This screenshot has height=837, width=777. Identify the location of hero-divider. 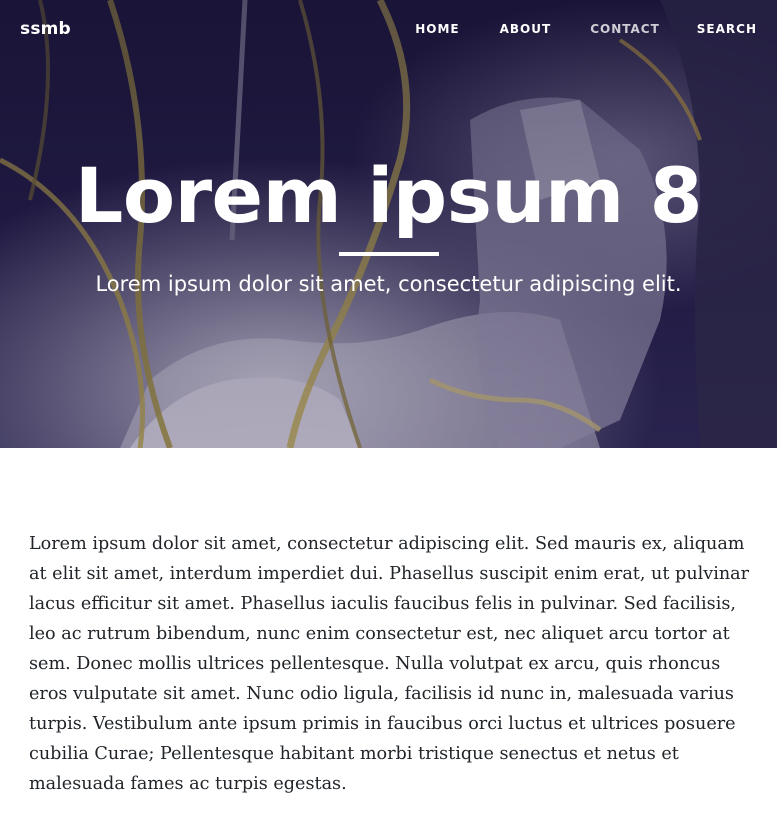
(388, 254).